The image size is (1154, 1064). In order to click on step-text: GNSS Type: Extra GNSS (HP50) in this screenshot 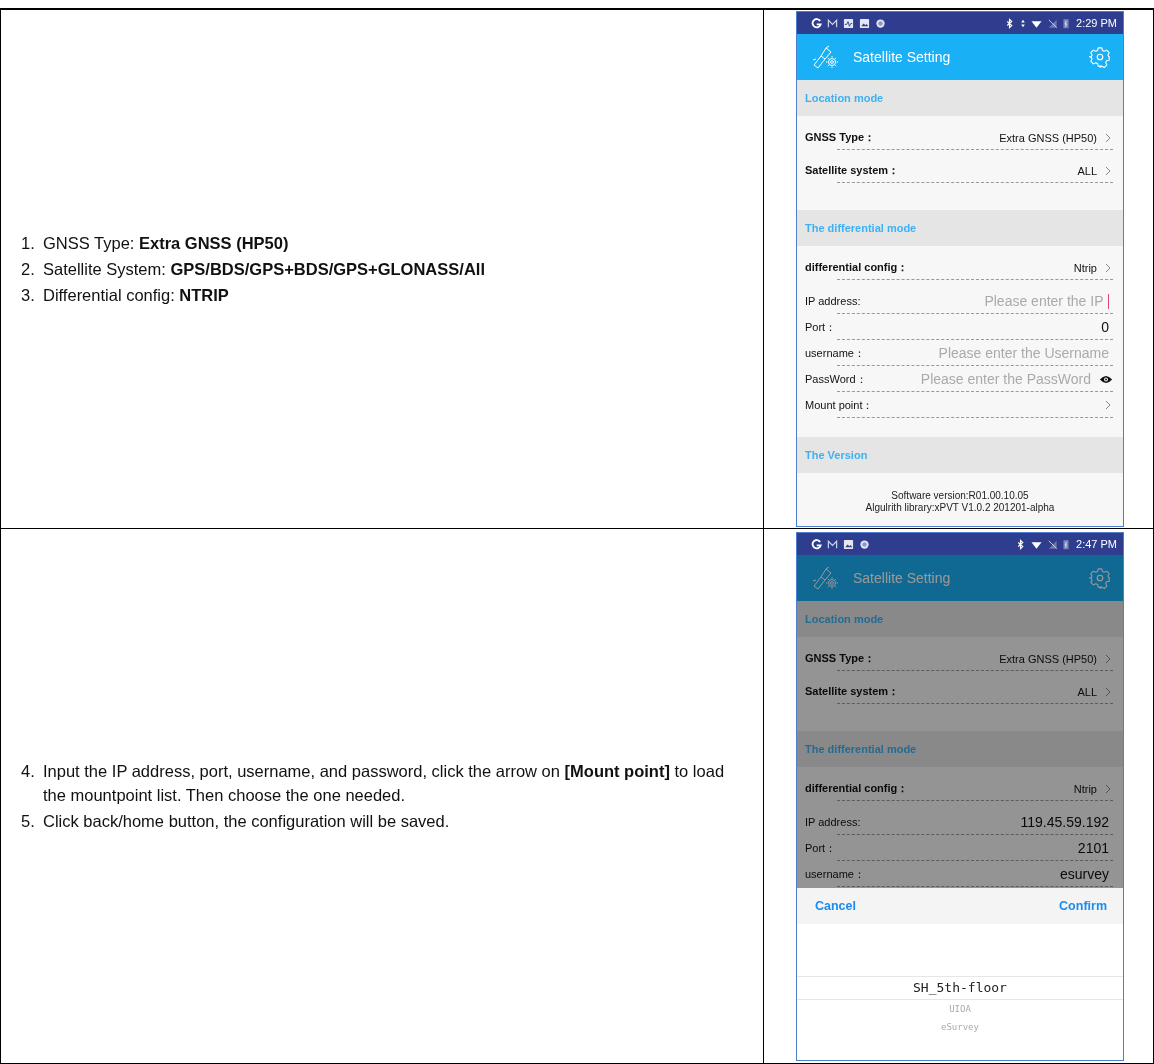, I will do `click(166, 243)`.